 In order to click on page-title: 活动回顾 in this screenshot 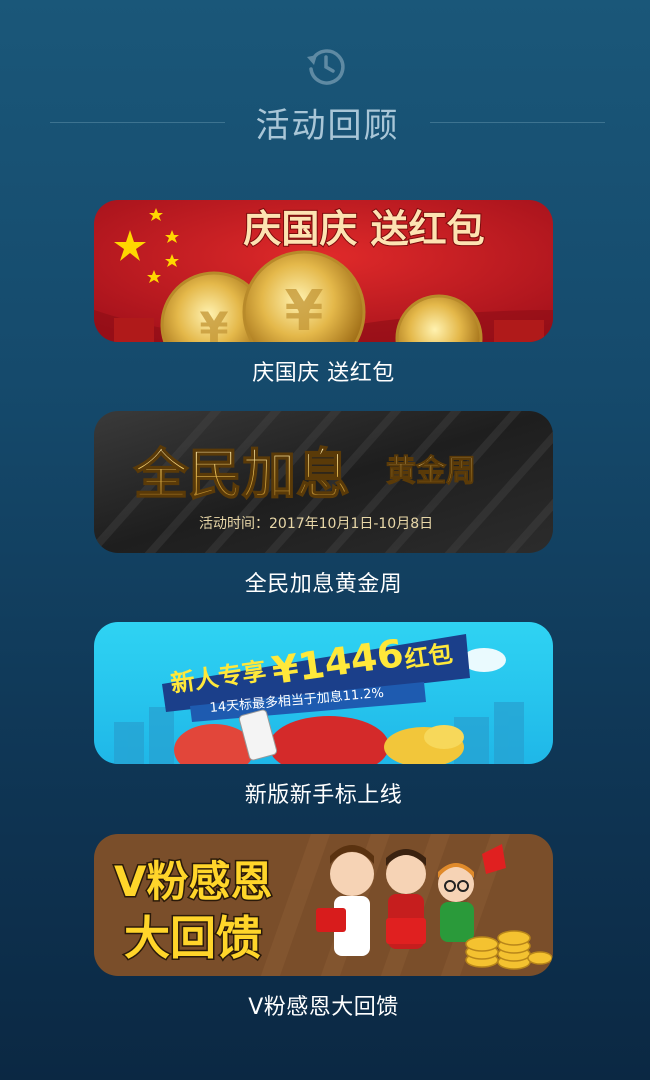, I will do `click(327, 126)`.